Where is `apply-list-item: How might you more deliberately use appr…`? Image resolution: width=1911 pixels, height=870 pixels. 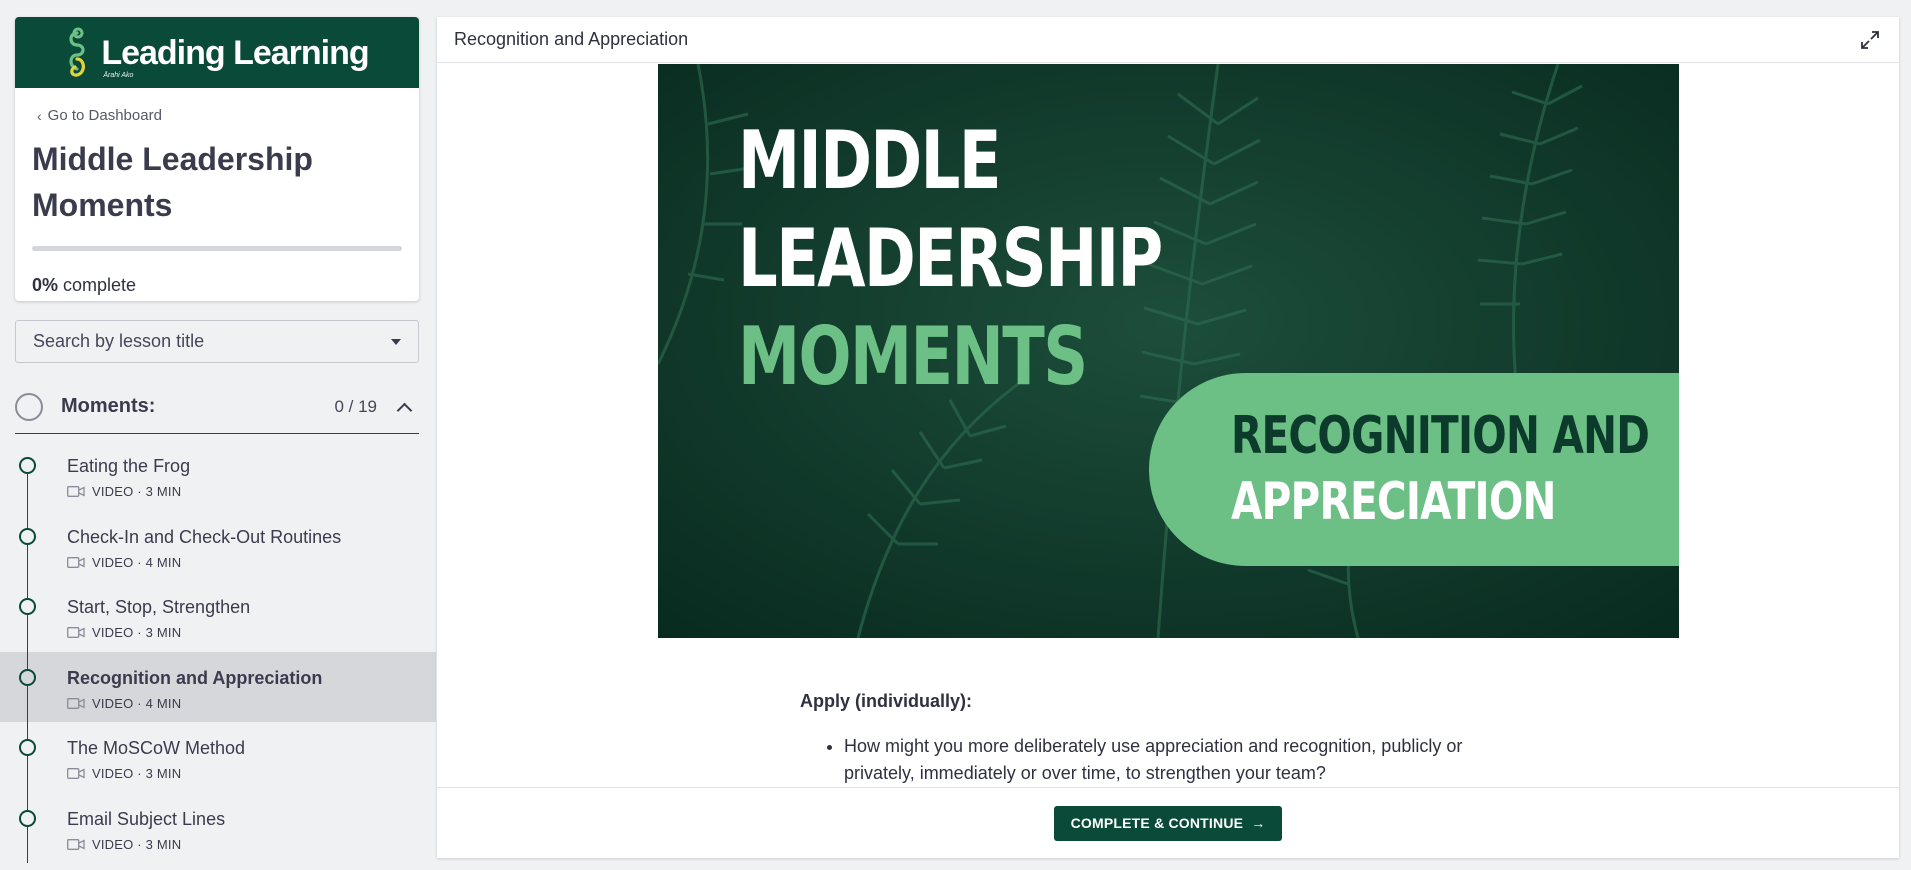
apply-list-item: How might you more deliberately use appr… is located at coordinates (1182, 760).